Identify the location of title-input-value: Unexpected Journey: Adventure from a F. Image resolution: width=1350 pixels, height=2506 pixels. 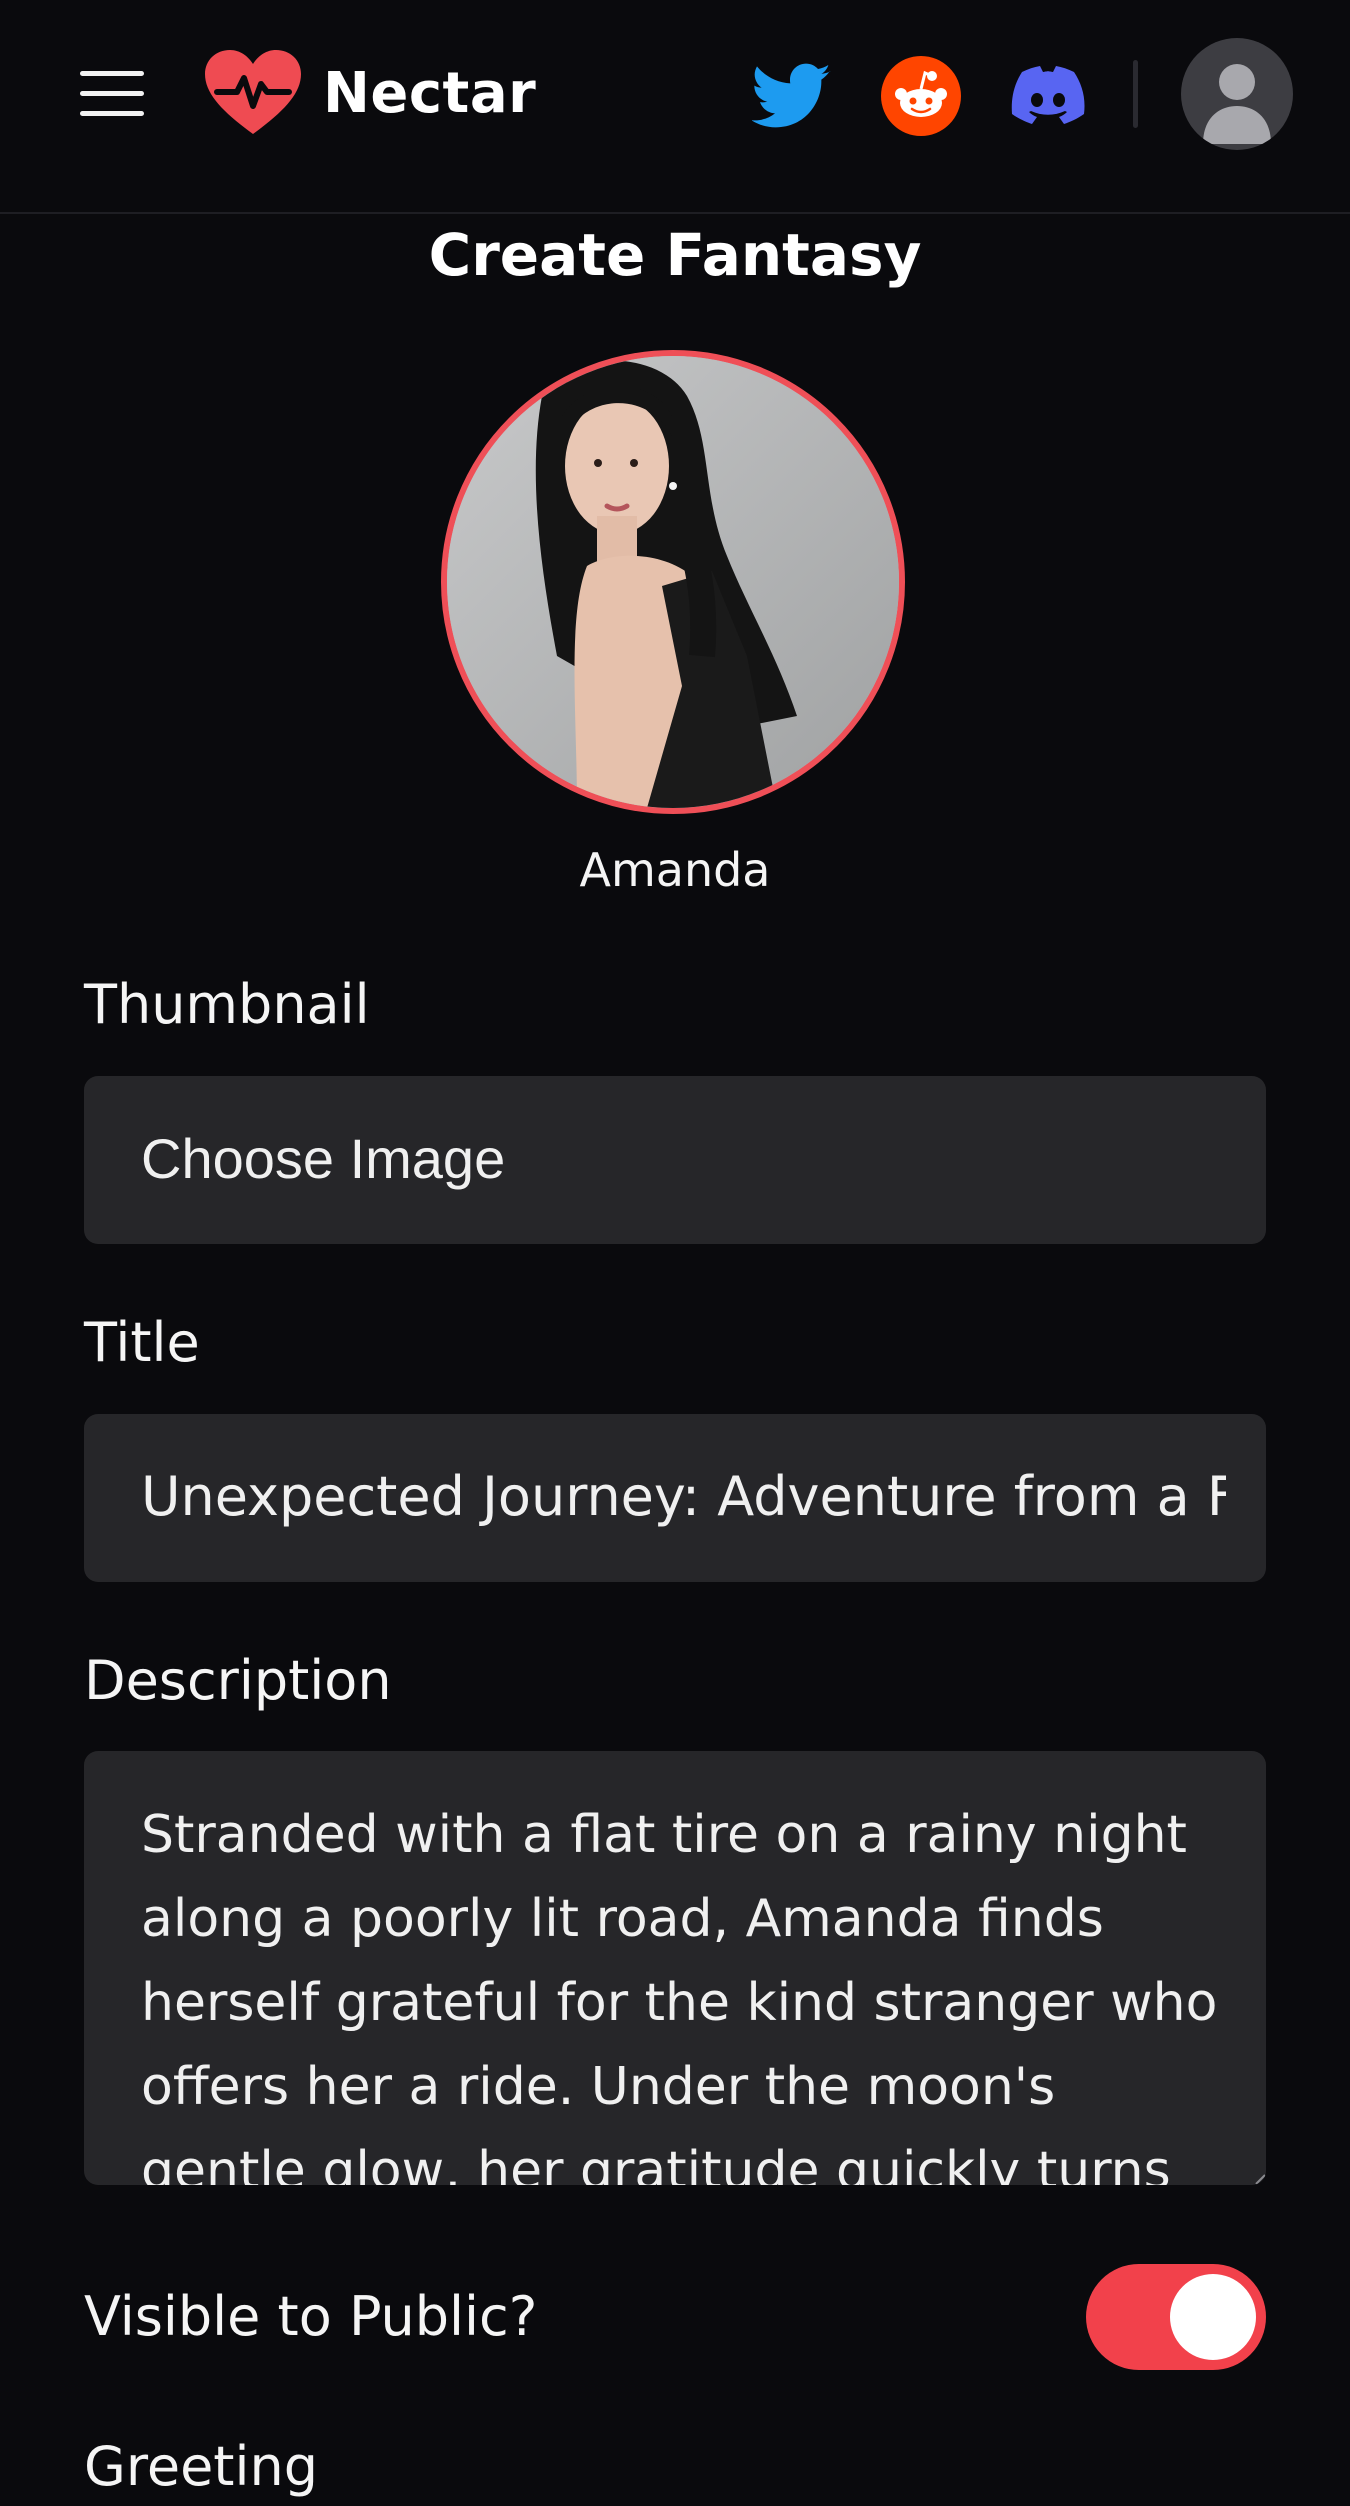
(683, 1496).